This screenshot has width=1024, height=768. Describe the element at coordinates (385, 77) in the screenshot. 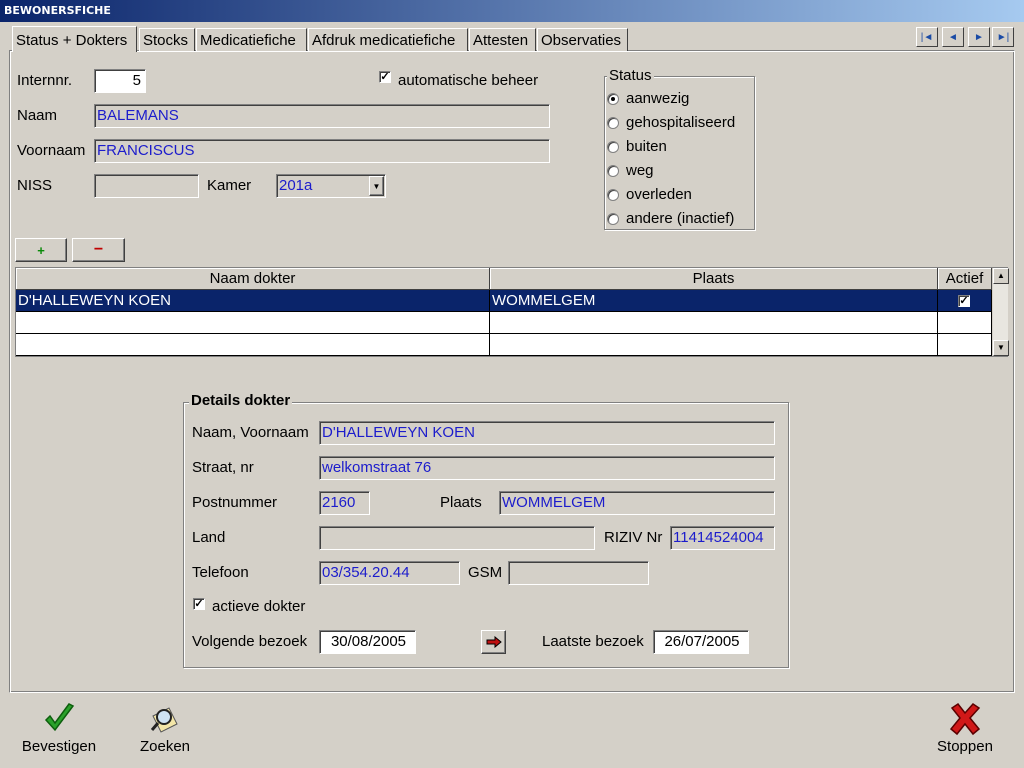

I see `auto-beheer-checkbox: ✓` at that location.